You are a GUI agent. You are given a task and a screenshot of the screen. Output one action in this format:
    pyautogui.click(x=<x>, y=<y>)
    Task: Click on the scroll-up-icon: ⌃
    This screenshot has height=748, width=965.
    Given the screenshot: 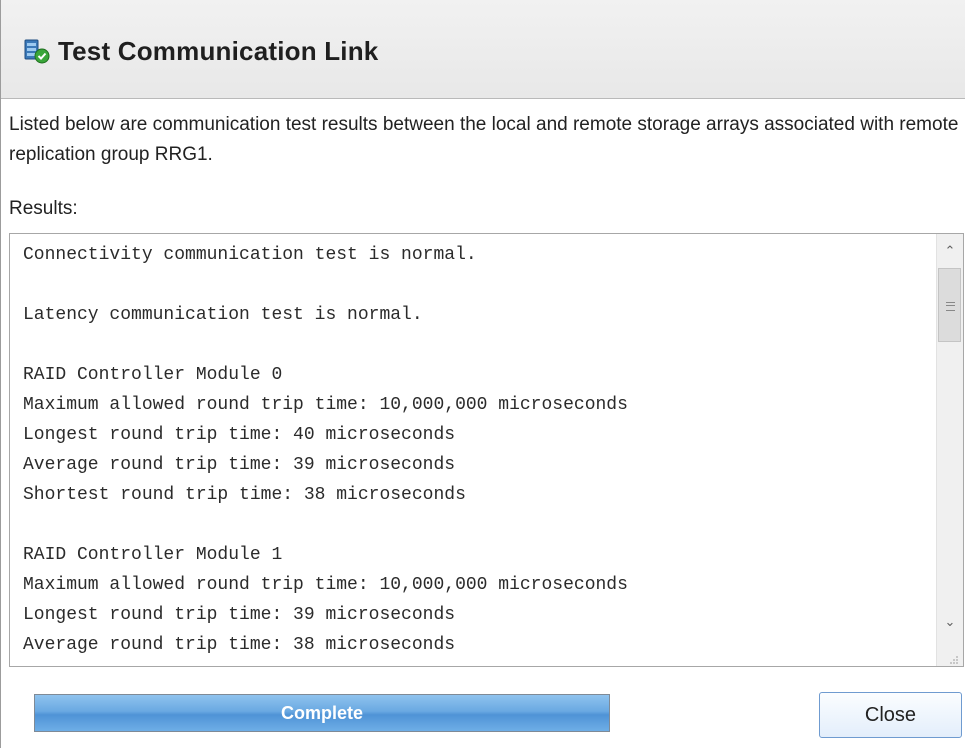 What is the action you would take?
    pyautogui.click(x=950, y=252)
    